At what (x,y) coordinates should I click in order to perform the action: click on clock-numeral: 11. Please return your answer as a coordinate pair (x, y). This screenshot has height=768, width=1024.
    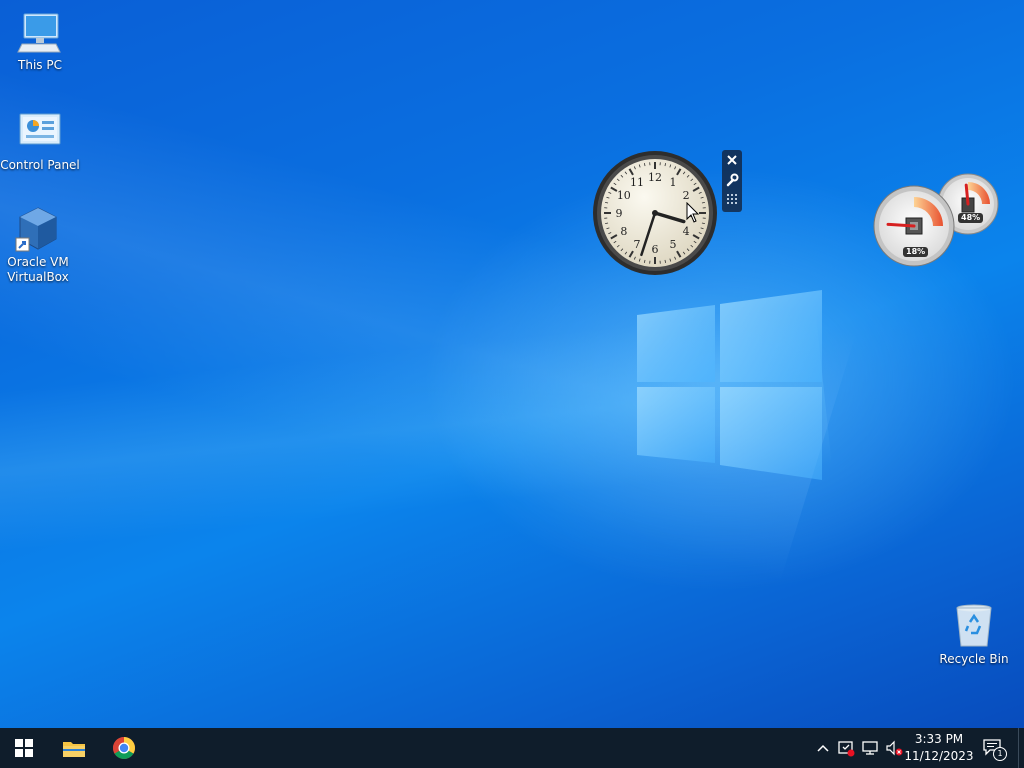
    Looking at the image, I should click on (637, 182).